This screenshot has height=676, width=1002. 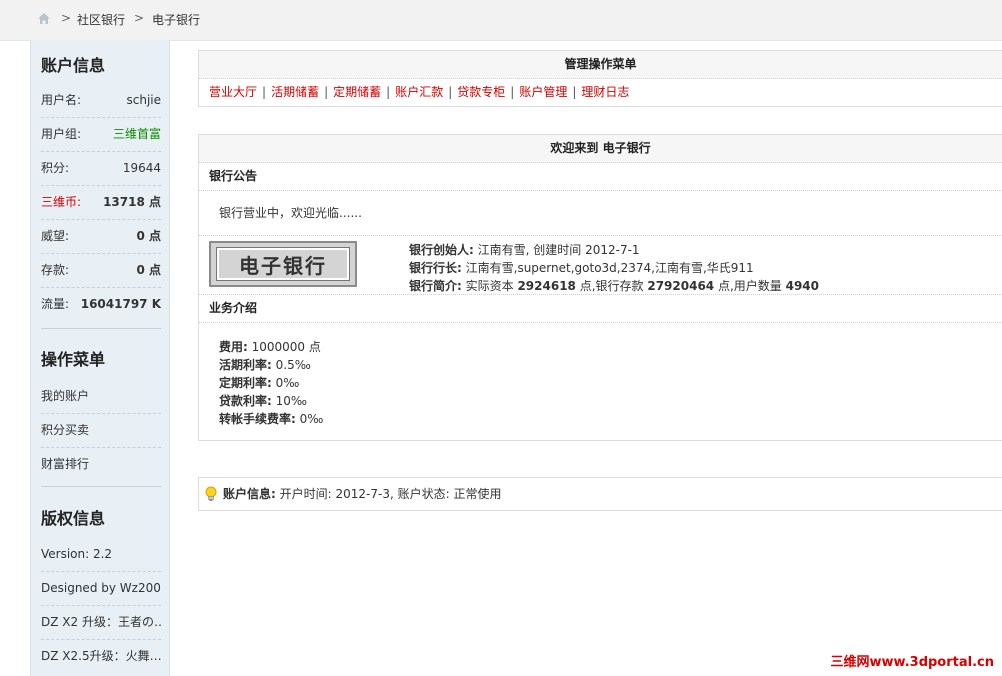 What do you see at coordinates (481, 92) in the screenshot?
I see `menu-loans: 贷款专柜` at bounding box center [481, 92].